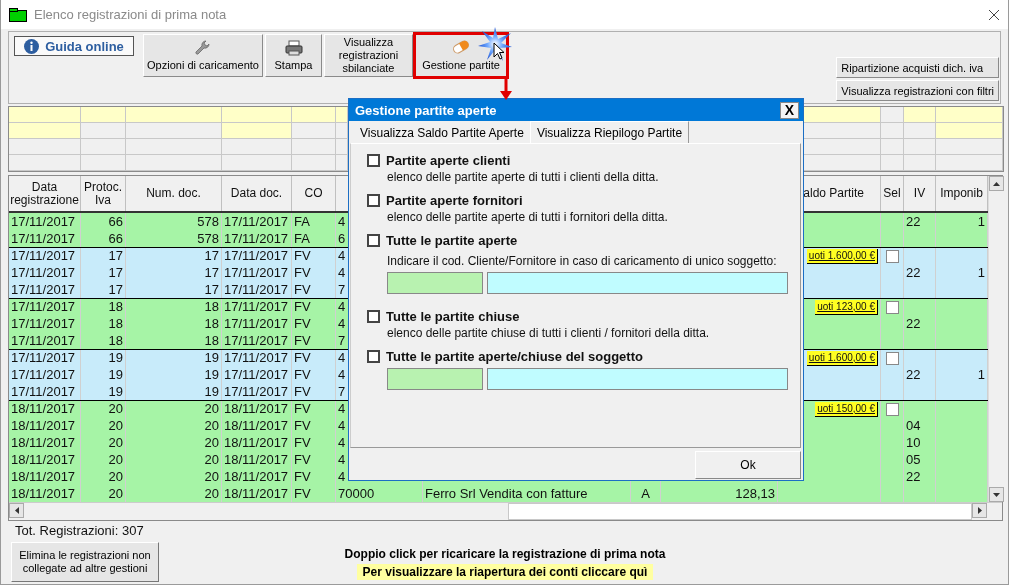  I want to click on hint-text: Doppio click per ricaricare la registrazione di prima nota, so click(505, 554).